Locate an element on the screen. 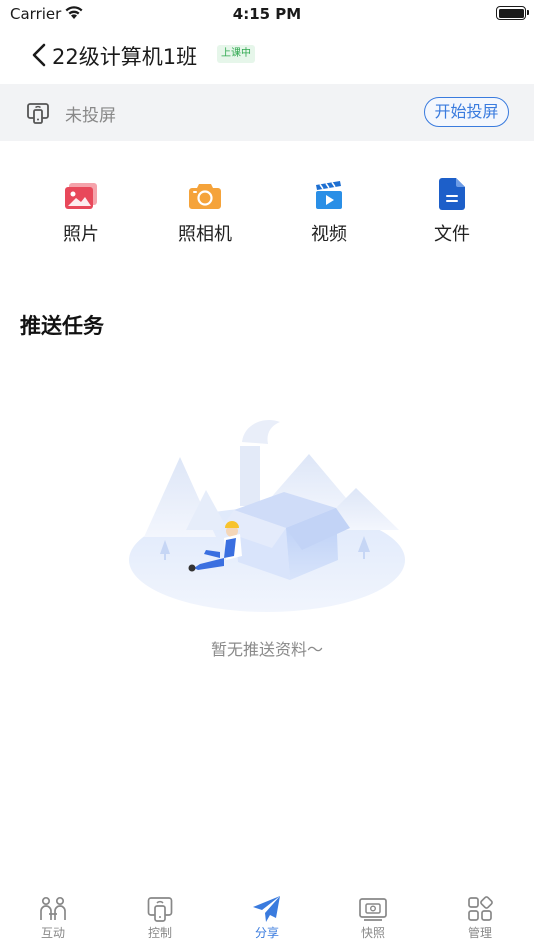 This screenshot has width=534, height=950. projection-bar: 未投屏 开始投屏 is located at coordinates (267, 112).